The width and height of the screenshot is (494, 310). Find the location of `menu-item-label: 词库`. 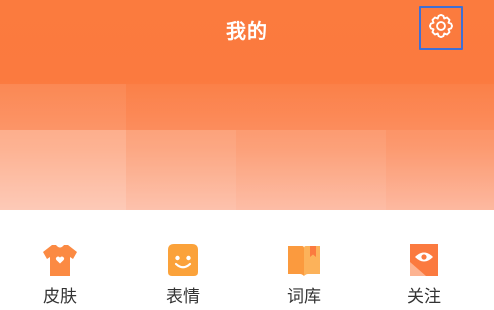

menu-item-label: 词库 is located at coordinates (304, 297).